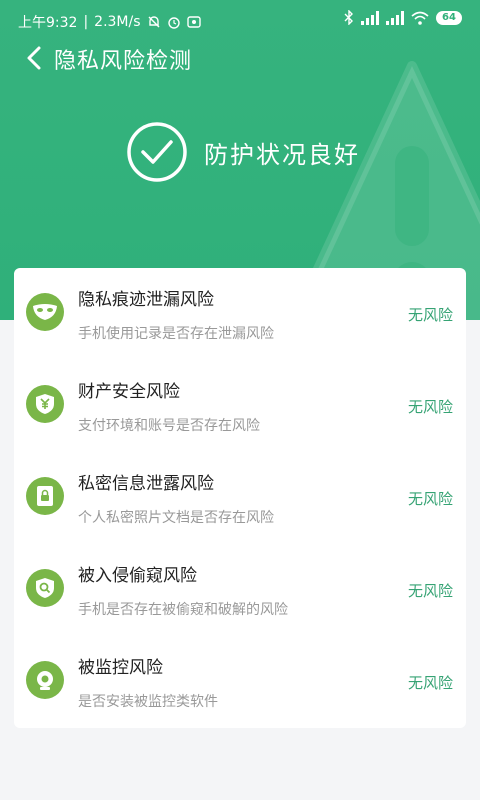 The height and width of the screenshot is (800, 480). Describe the element at coordinates (117, 22) in the screenshot. I see `network-speed: 2.3M/s` at that location.